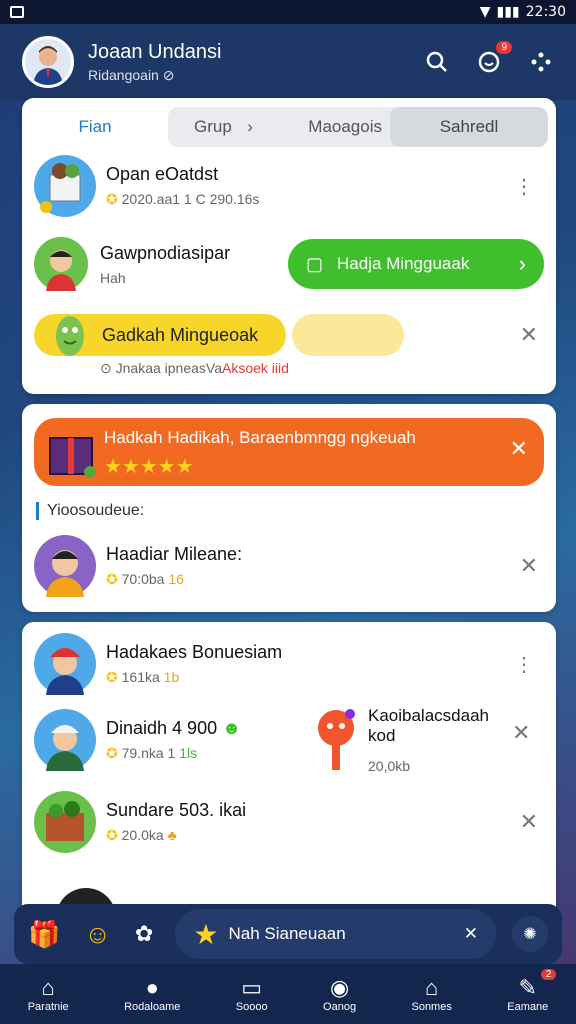 The image size is (576, 1024). I want to click on item-meta: ✪ 20.0ka ♣, so click(141, 835).